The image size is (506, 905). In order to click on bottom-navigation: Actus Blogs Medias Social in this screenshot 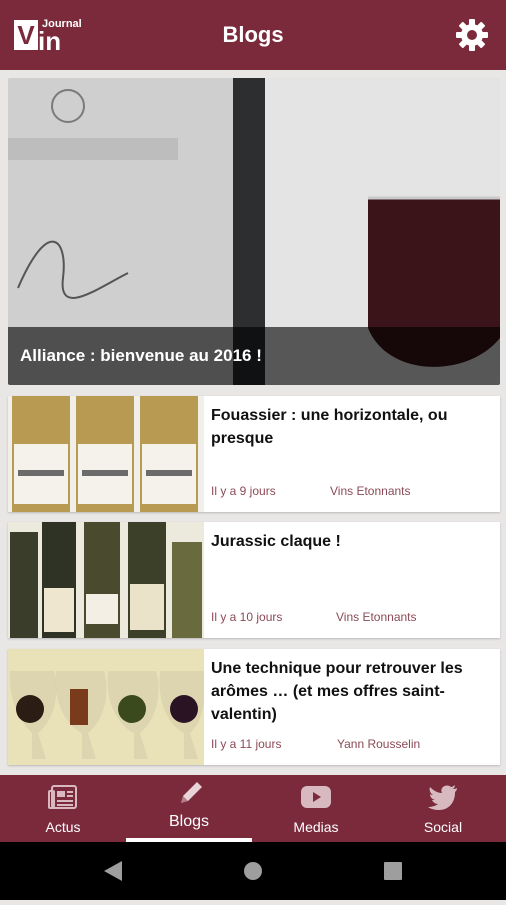, I will do `click(253, 808)`.